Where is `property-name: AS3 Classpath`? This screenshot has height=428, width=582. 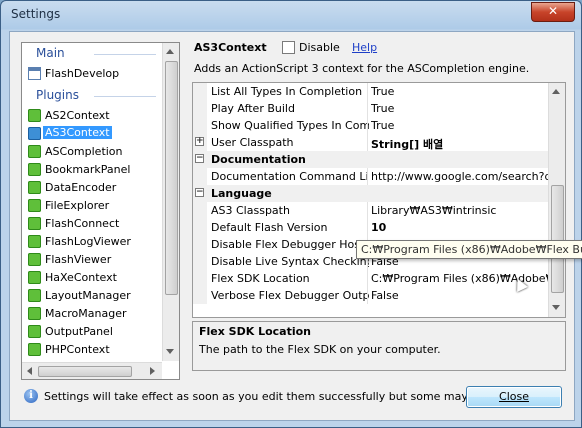
property-name: AS3 Classpath is located at coordinates (250, 210).